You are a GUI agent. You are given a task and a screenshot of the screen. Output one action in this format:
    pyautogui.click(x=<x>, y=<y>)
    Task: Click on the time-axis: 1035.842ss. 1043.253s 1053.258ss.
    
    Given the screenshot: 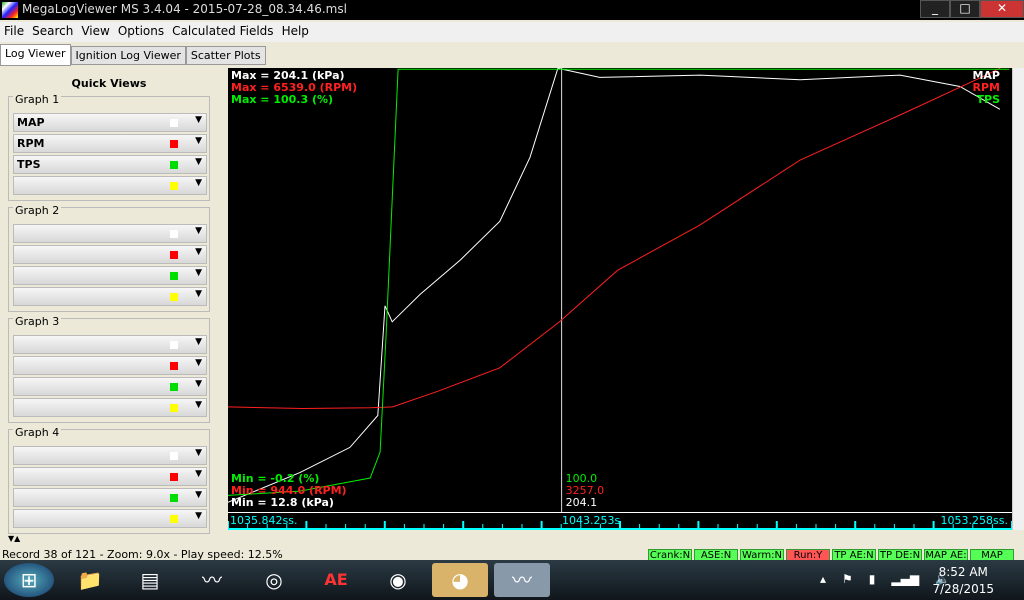 What is the action you would take?
    pyautogui.click(x=620, y=521)
    